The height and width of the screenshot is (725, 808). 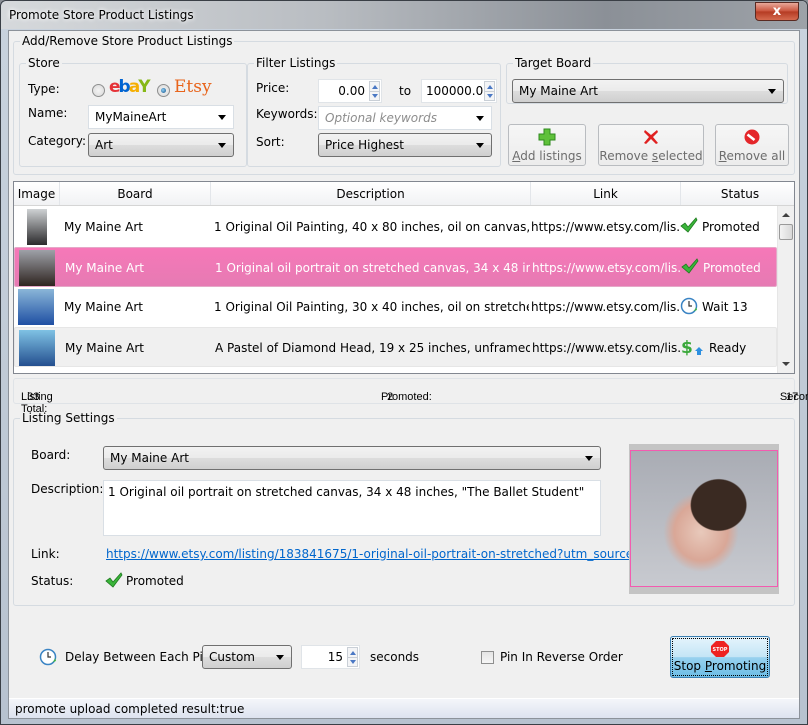 I want to click on sort-value: Price Highest, so click(x=365, y=145).